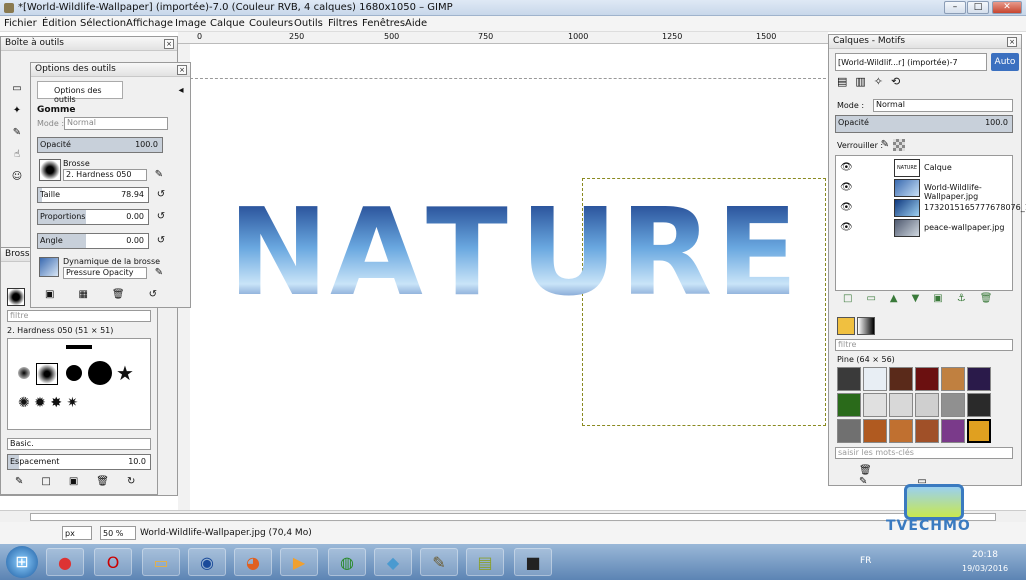 The width and height of the screenshot is (1026, 580). I want to click on image-select: [World-Wildlif...r] (importée)-7, so click(911, 62).